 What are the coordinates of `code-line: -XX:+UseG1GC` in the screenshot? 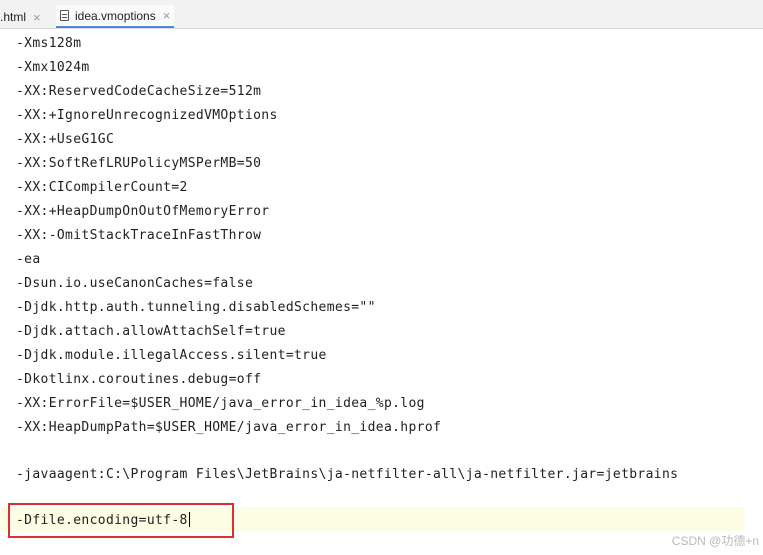 It's located at (65, 140).